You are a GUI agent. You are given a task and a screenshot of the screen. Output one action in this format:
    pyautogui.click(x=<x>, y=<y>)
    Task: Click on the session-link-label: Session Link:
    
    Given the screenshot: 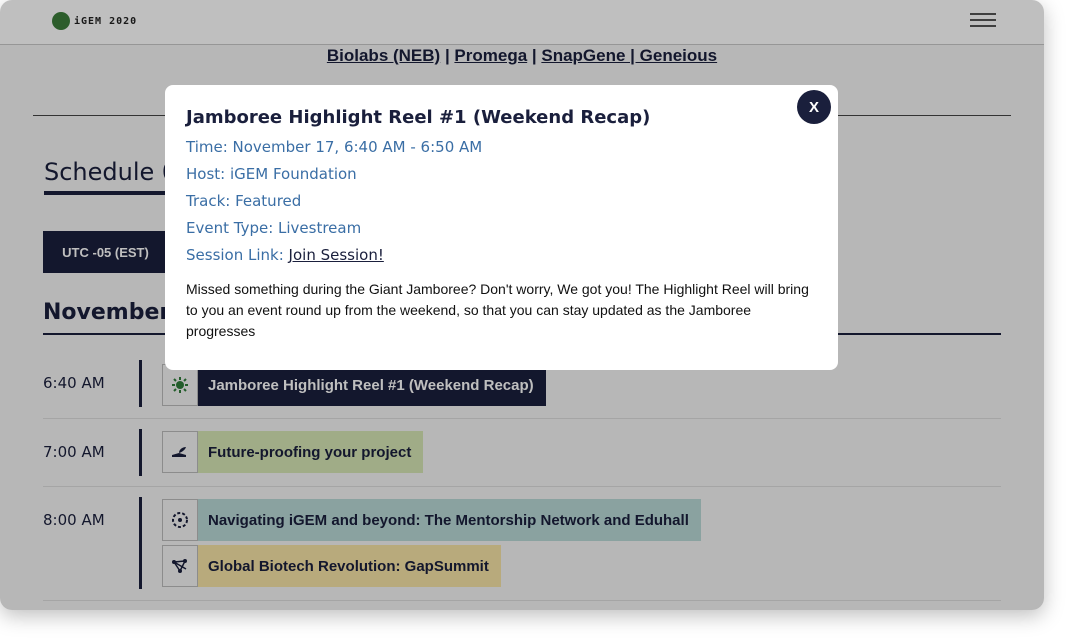 What is the action you would take?
    pyautogui.click(x=237, y=255)
    